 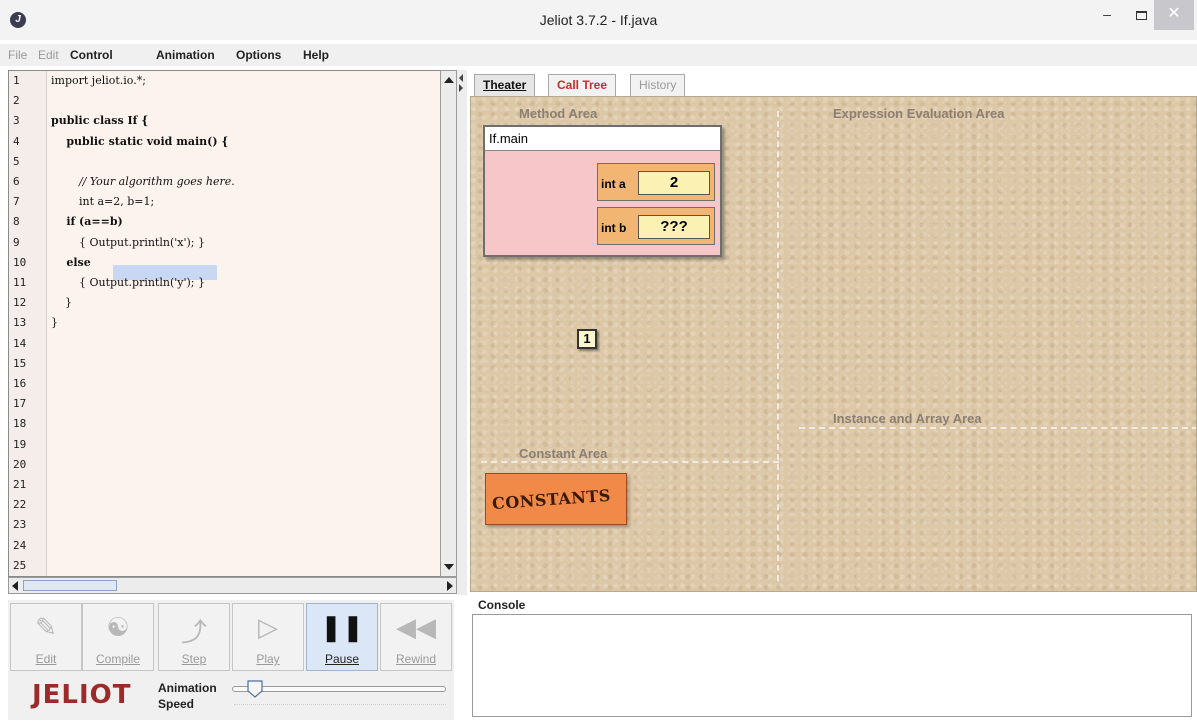 What do you see at coordinates (20, 565) in the screenshot?
I see `line-number: 25` at bounding box center [20, 565].